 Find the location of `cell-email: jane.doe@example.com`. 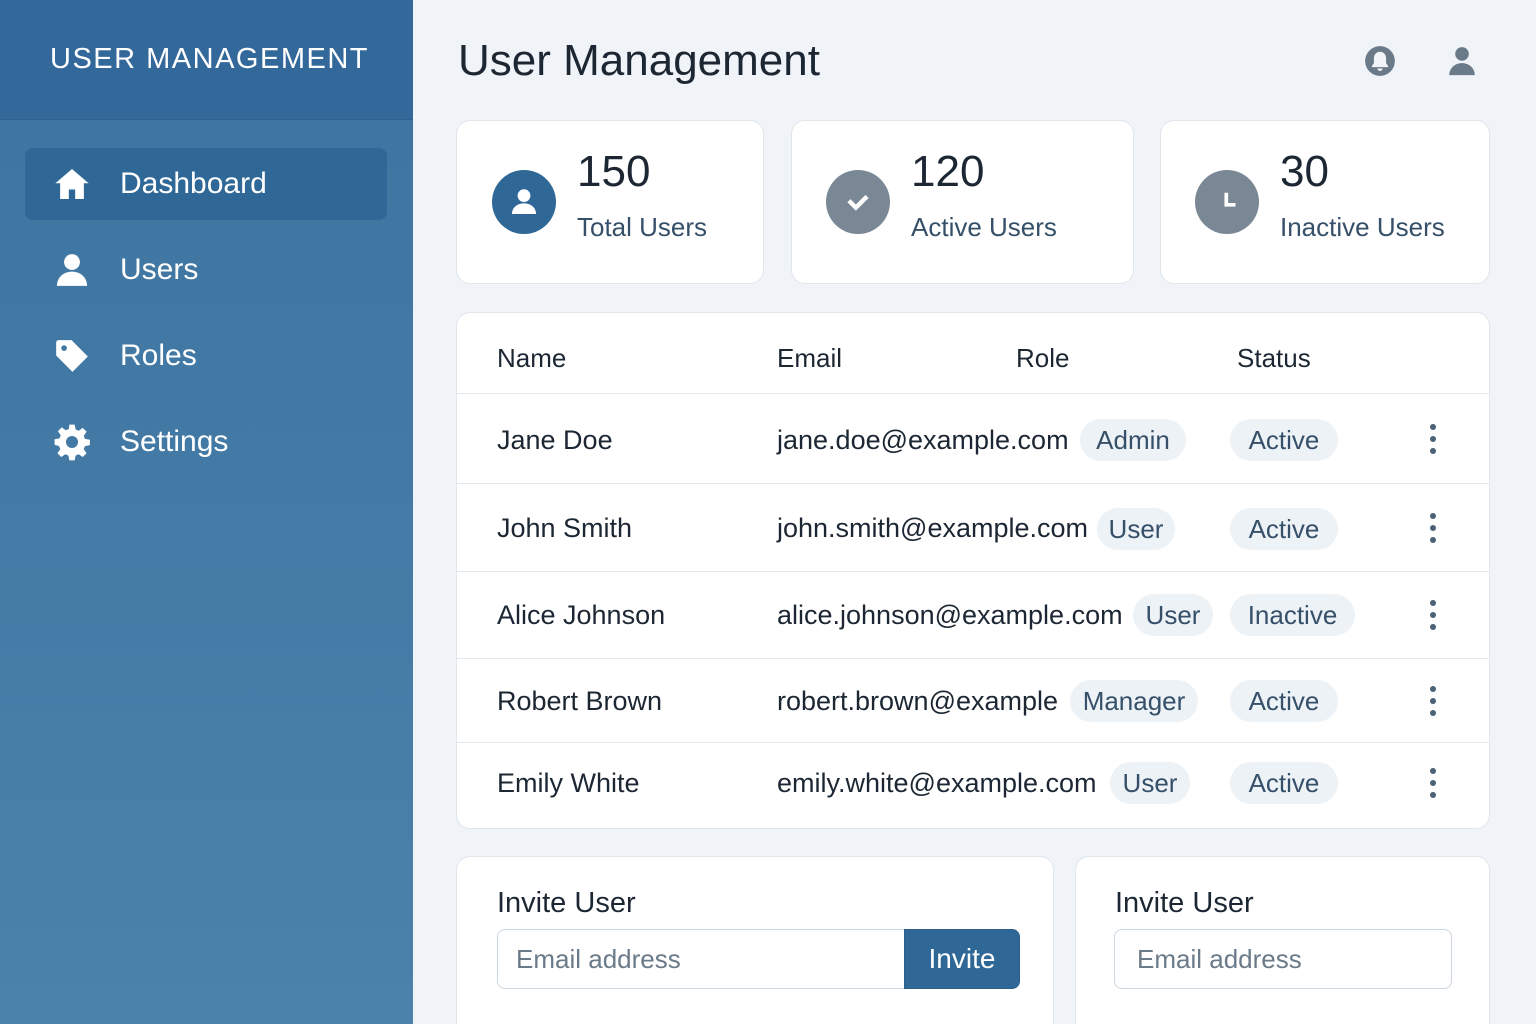

cell-email: jane.doe@example.com is located at coordinates (923, 440).